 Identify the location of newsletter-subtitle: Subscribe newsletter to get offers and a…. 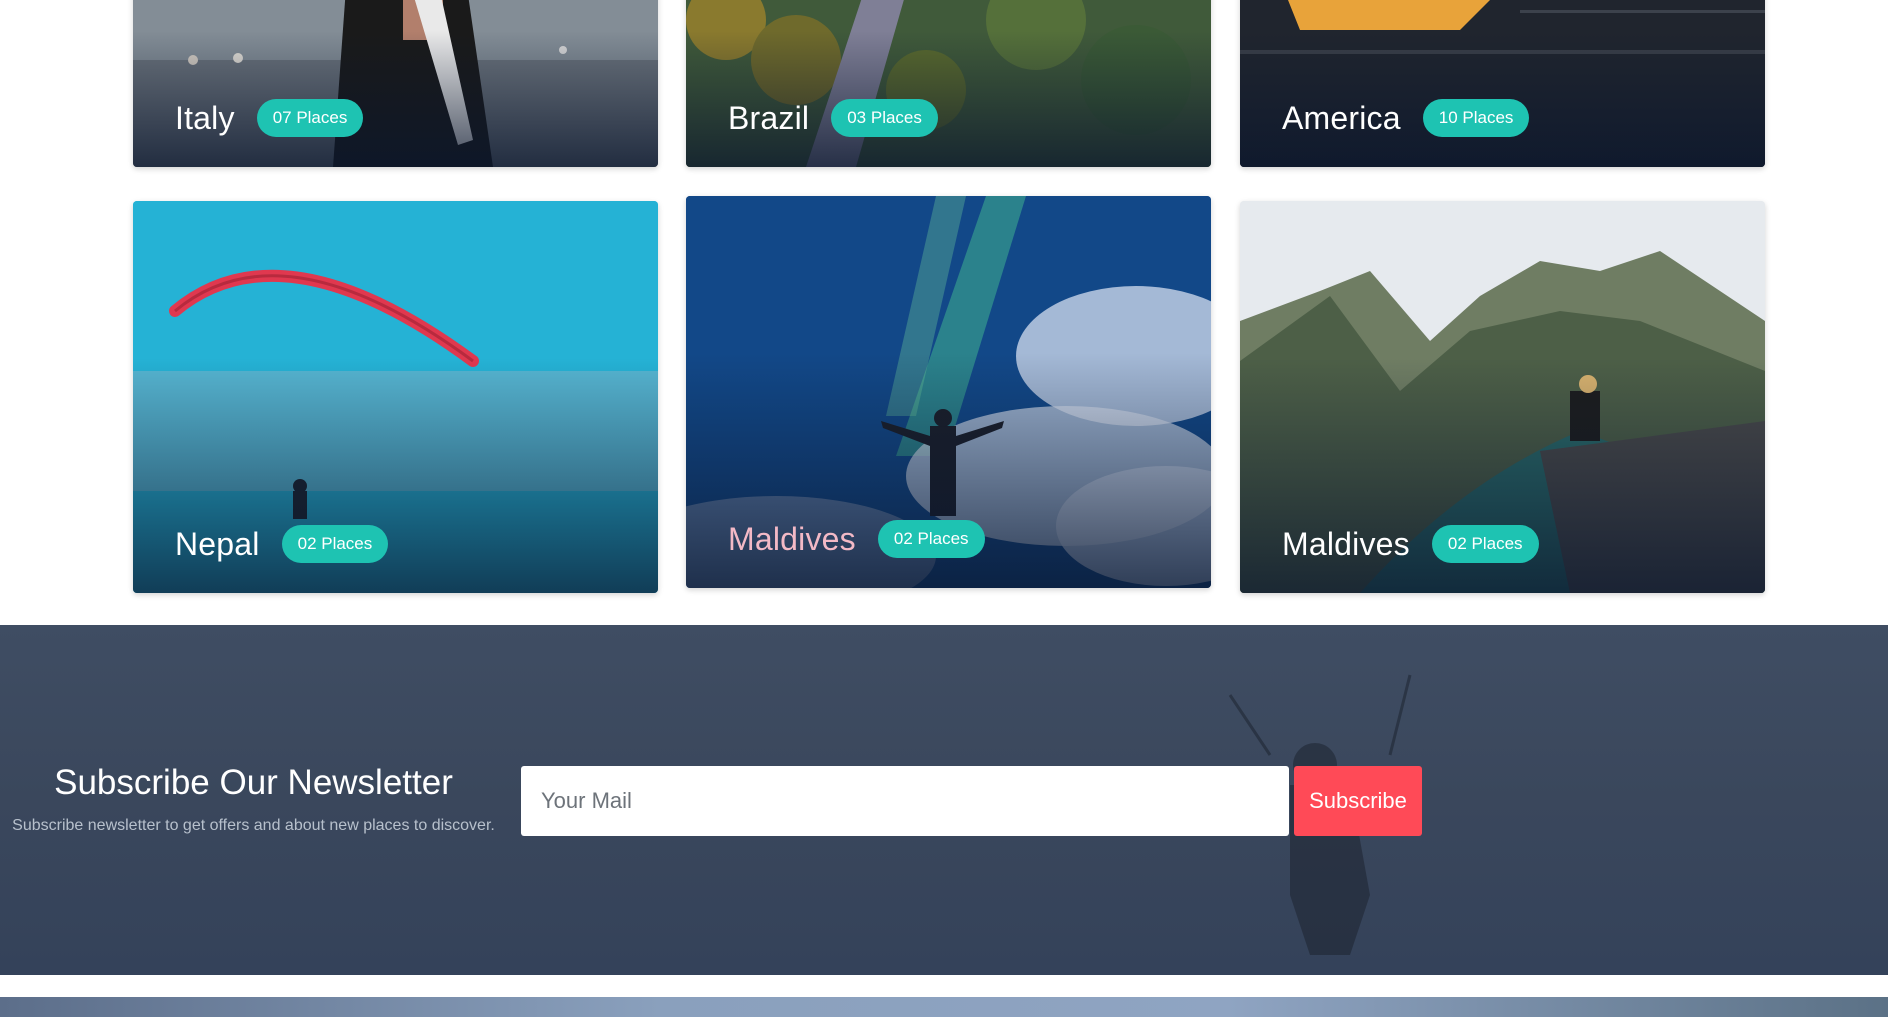
(253, 825).